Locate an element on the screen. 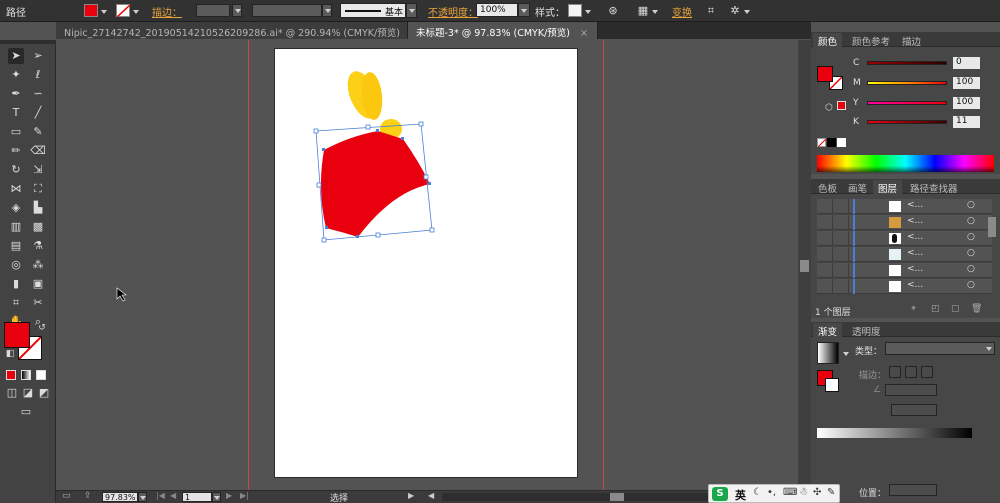  gradient-thumbnail is located at coordinates (828, 353).